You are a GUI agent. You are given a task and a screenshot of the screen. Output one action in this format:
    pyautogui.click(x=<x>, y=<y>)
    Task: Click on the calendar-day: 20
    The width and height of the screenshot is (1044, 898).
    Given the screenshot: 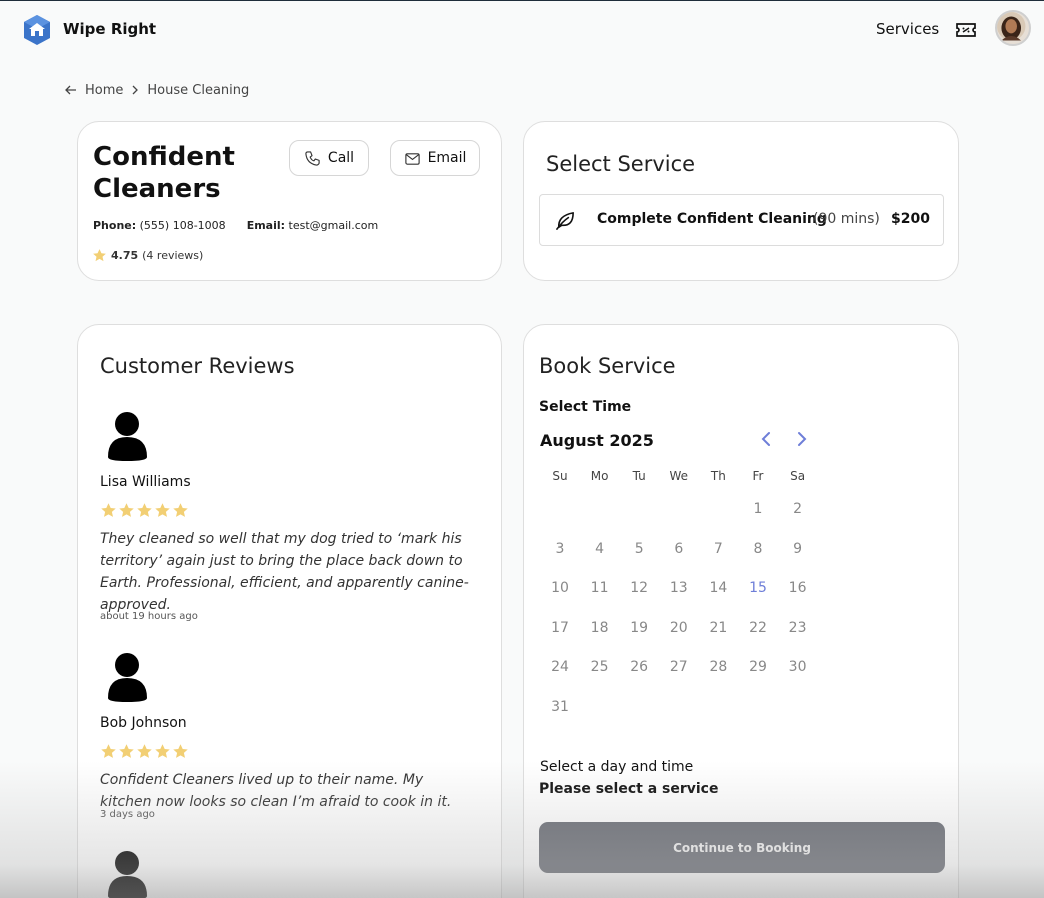 What is the action you would take?
    pyautogui.click(x=679, y=628)
    